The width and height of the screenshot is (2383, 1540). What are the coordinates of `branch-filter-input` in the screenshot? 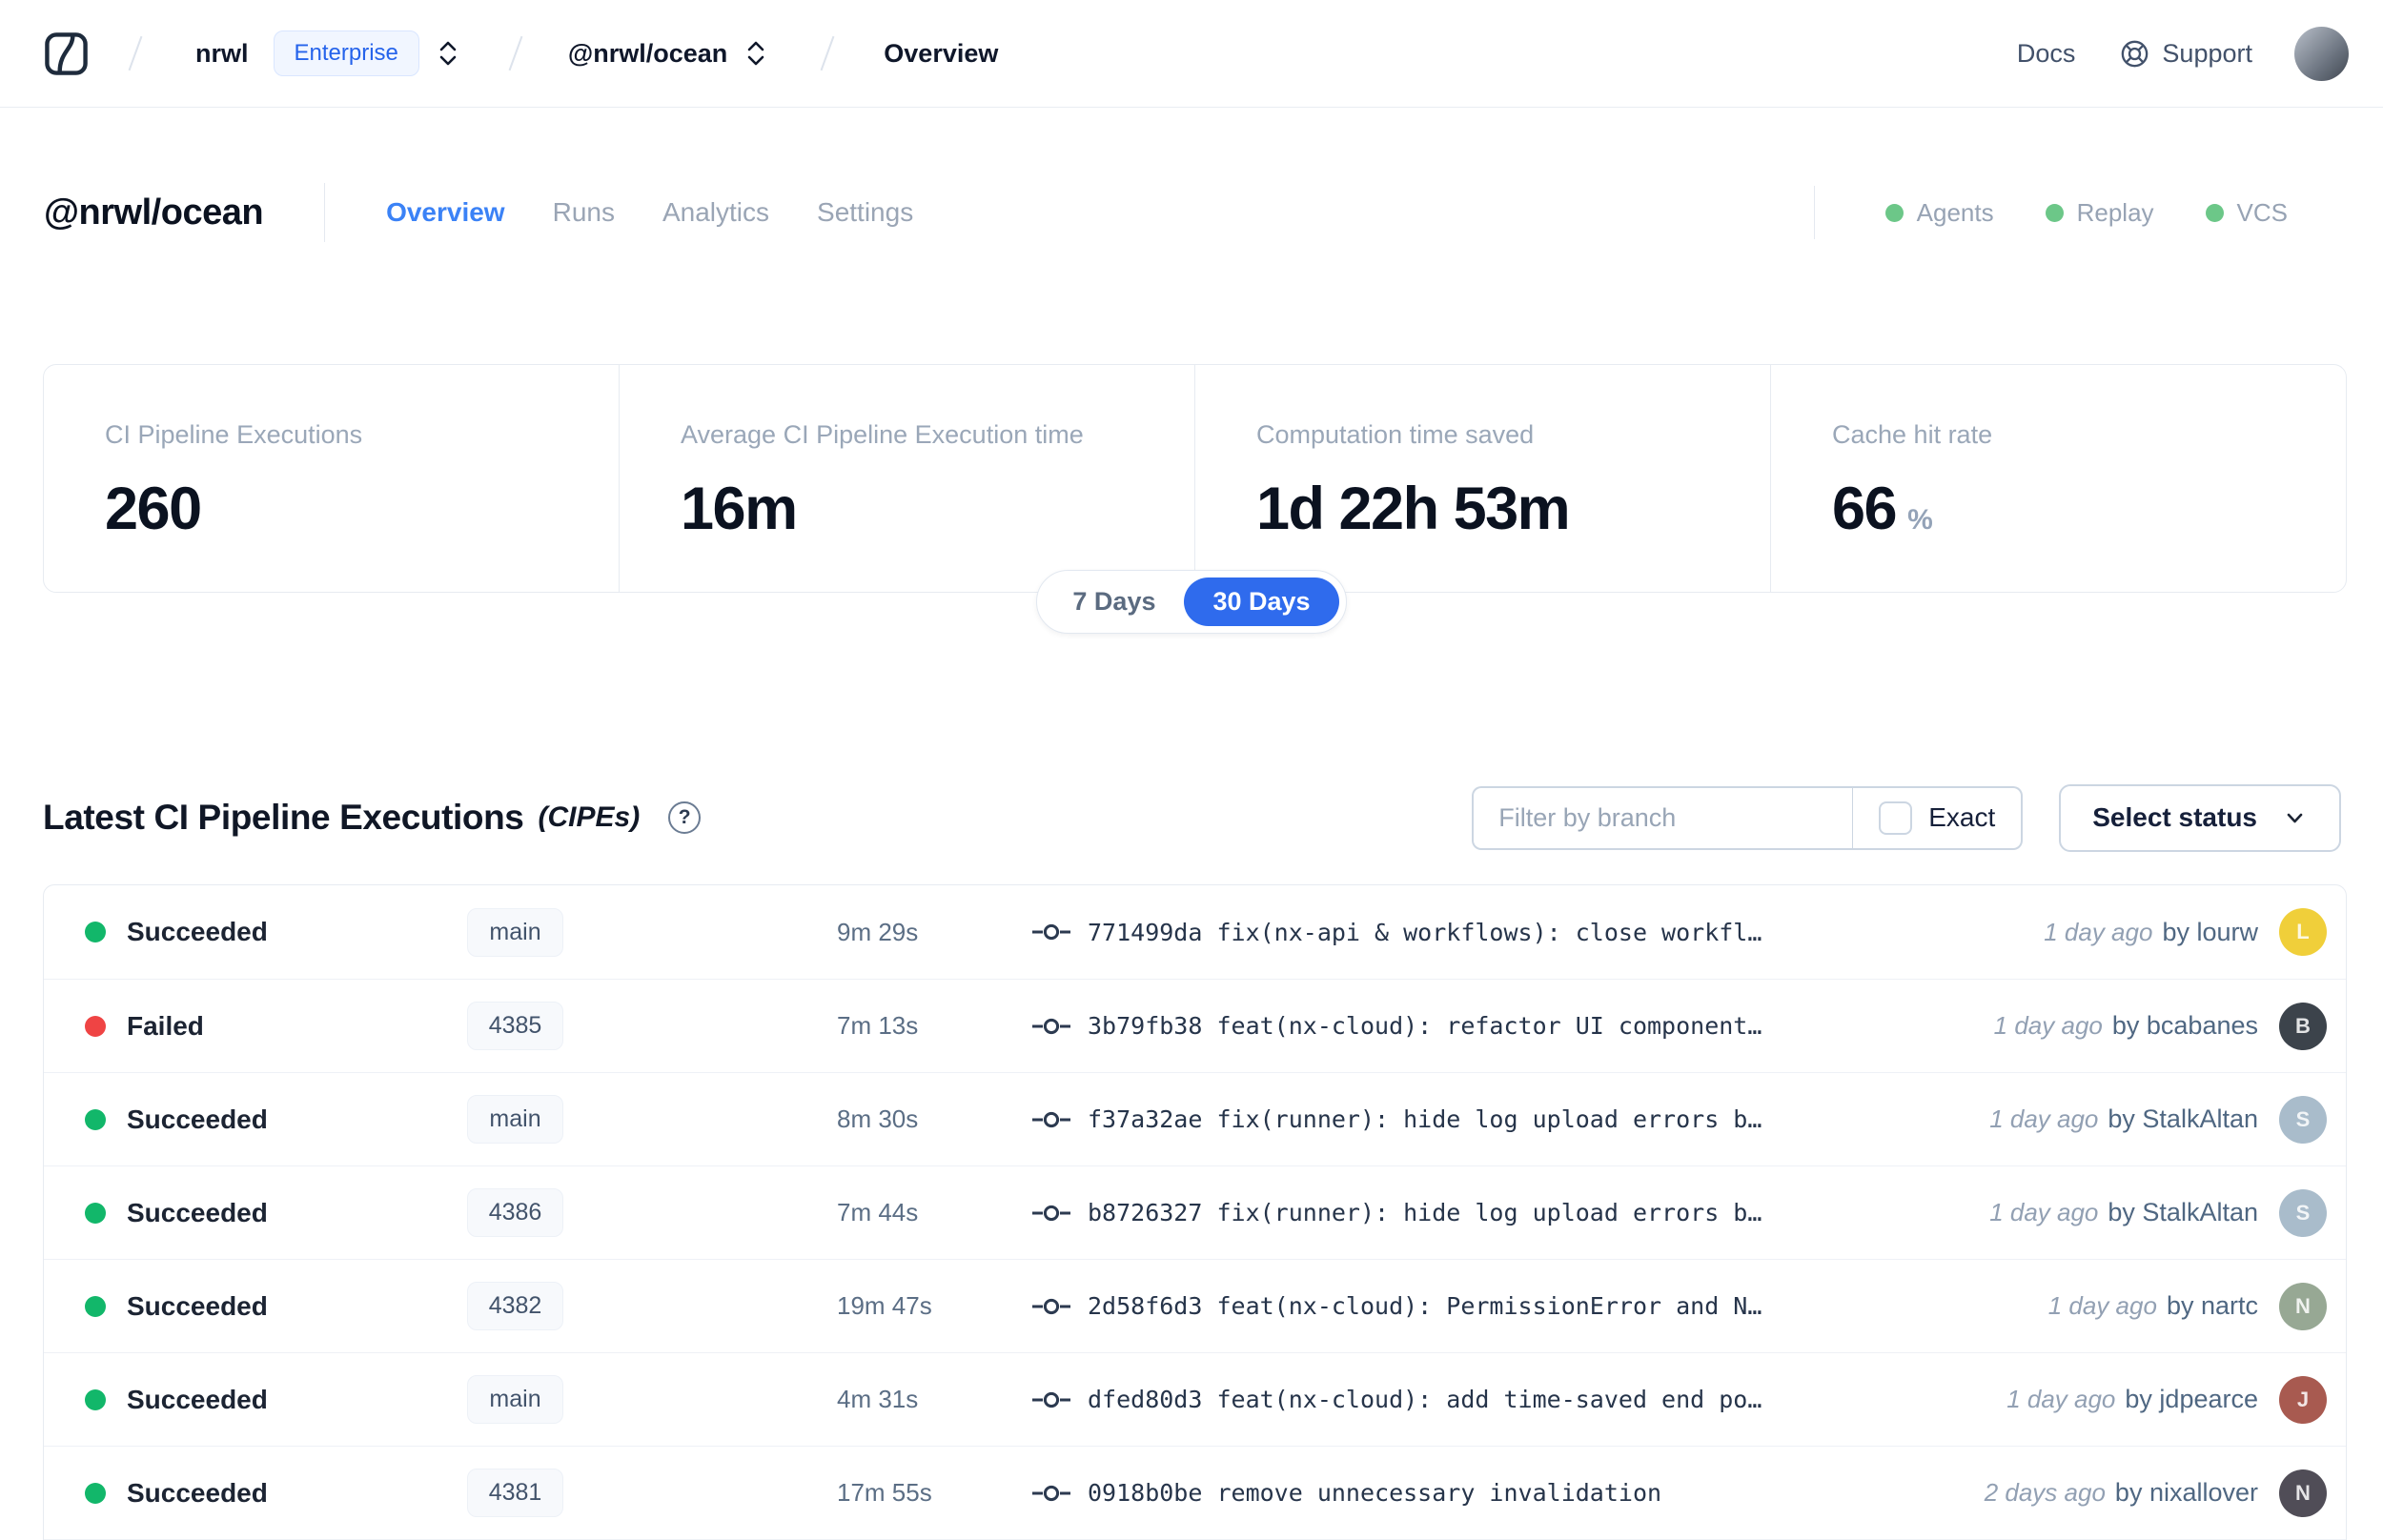 It's located at (1663, 817).